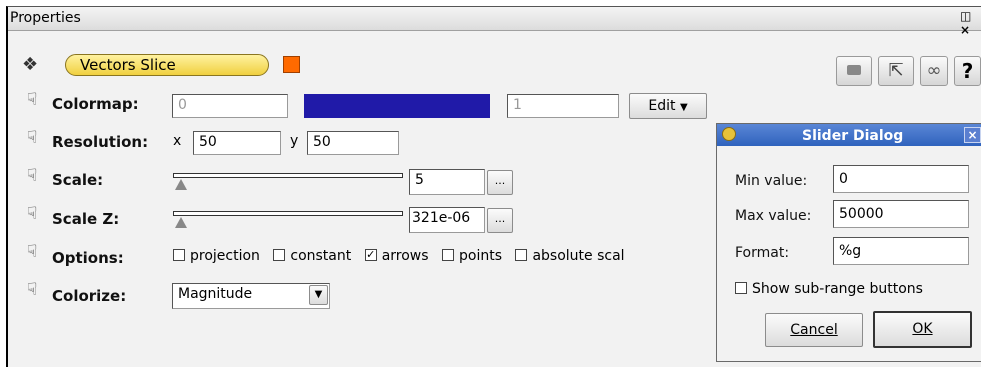  I want to click on edit-label: Edit, so click(662, 106).